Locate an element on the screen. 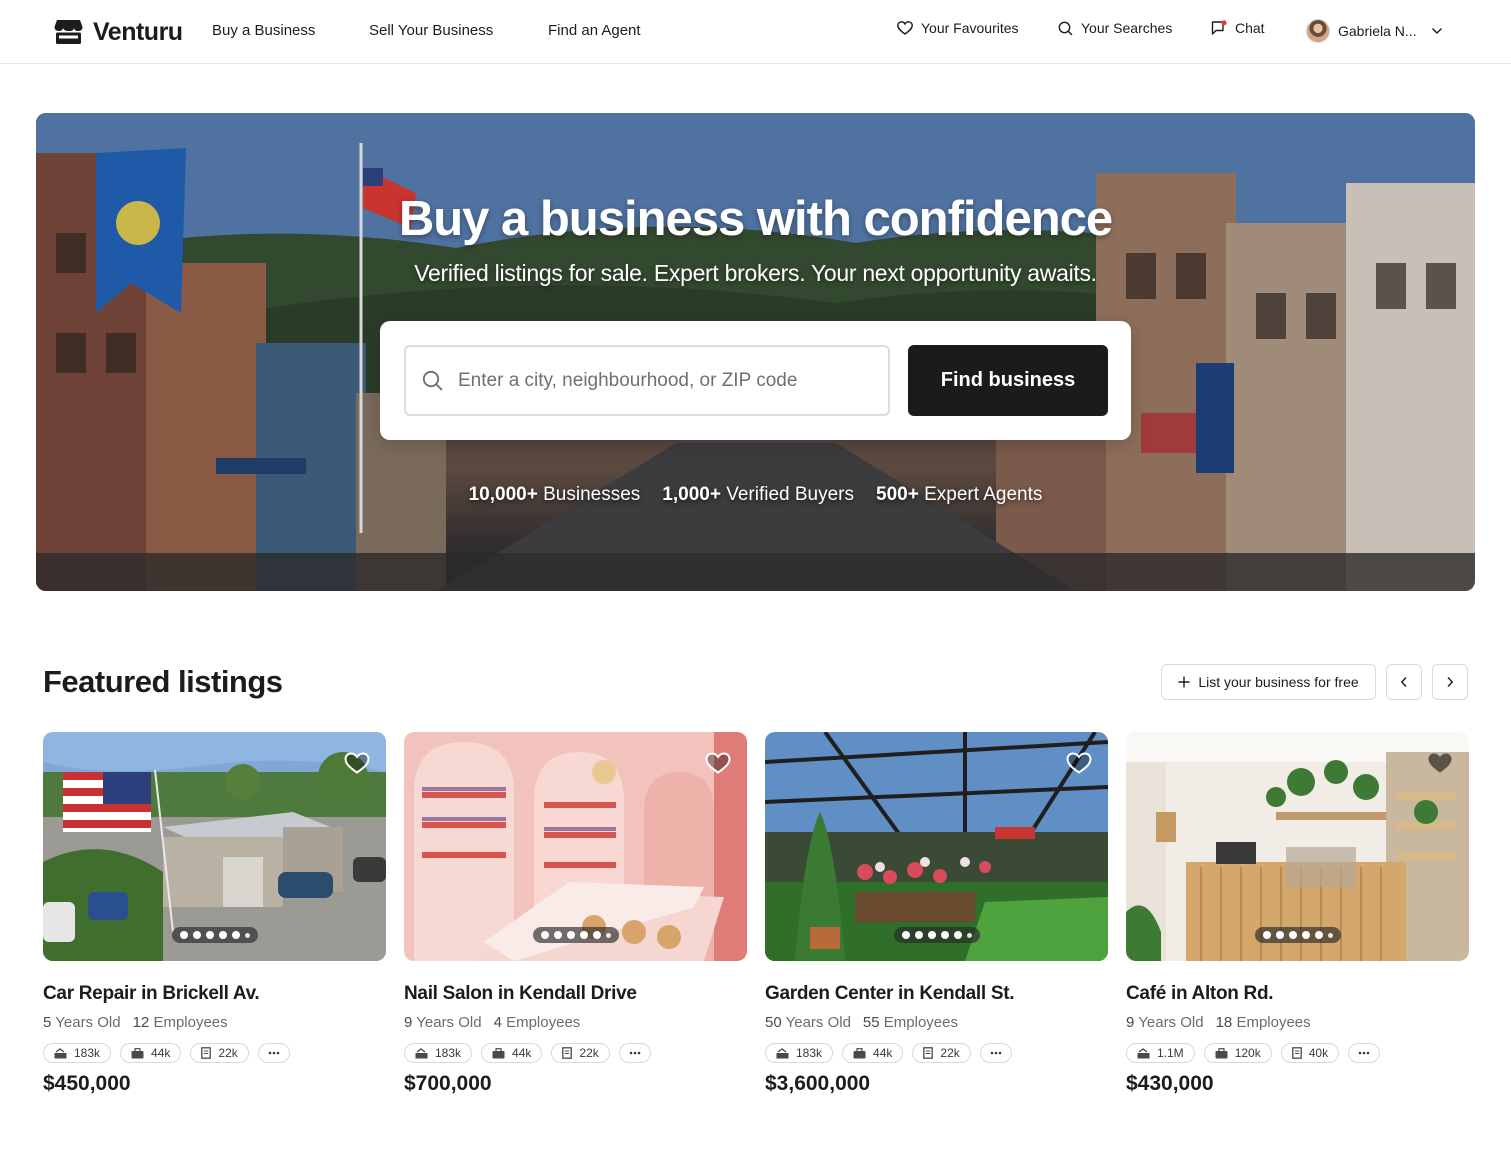 Image resolution: width=1511 pixels, height=1171 pixels. nav-buy-business: Buy a Business is located at coordinates (263, 30).